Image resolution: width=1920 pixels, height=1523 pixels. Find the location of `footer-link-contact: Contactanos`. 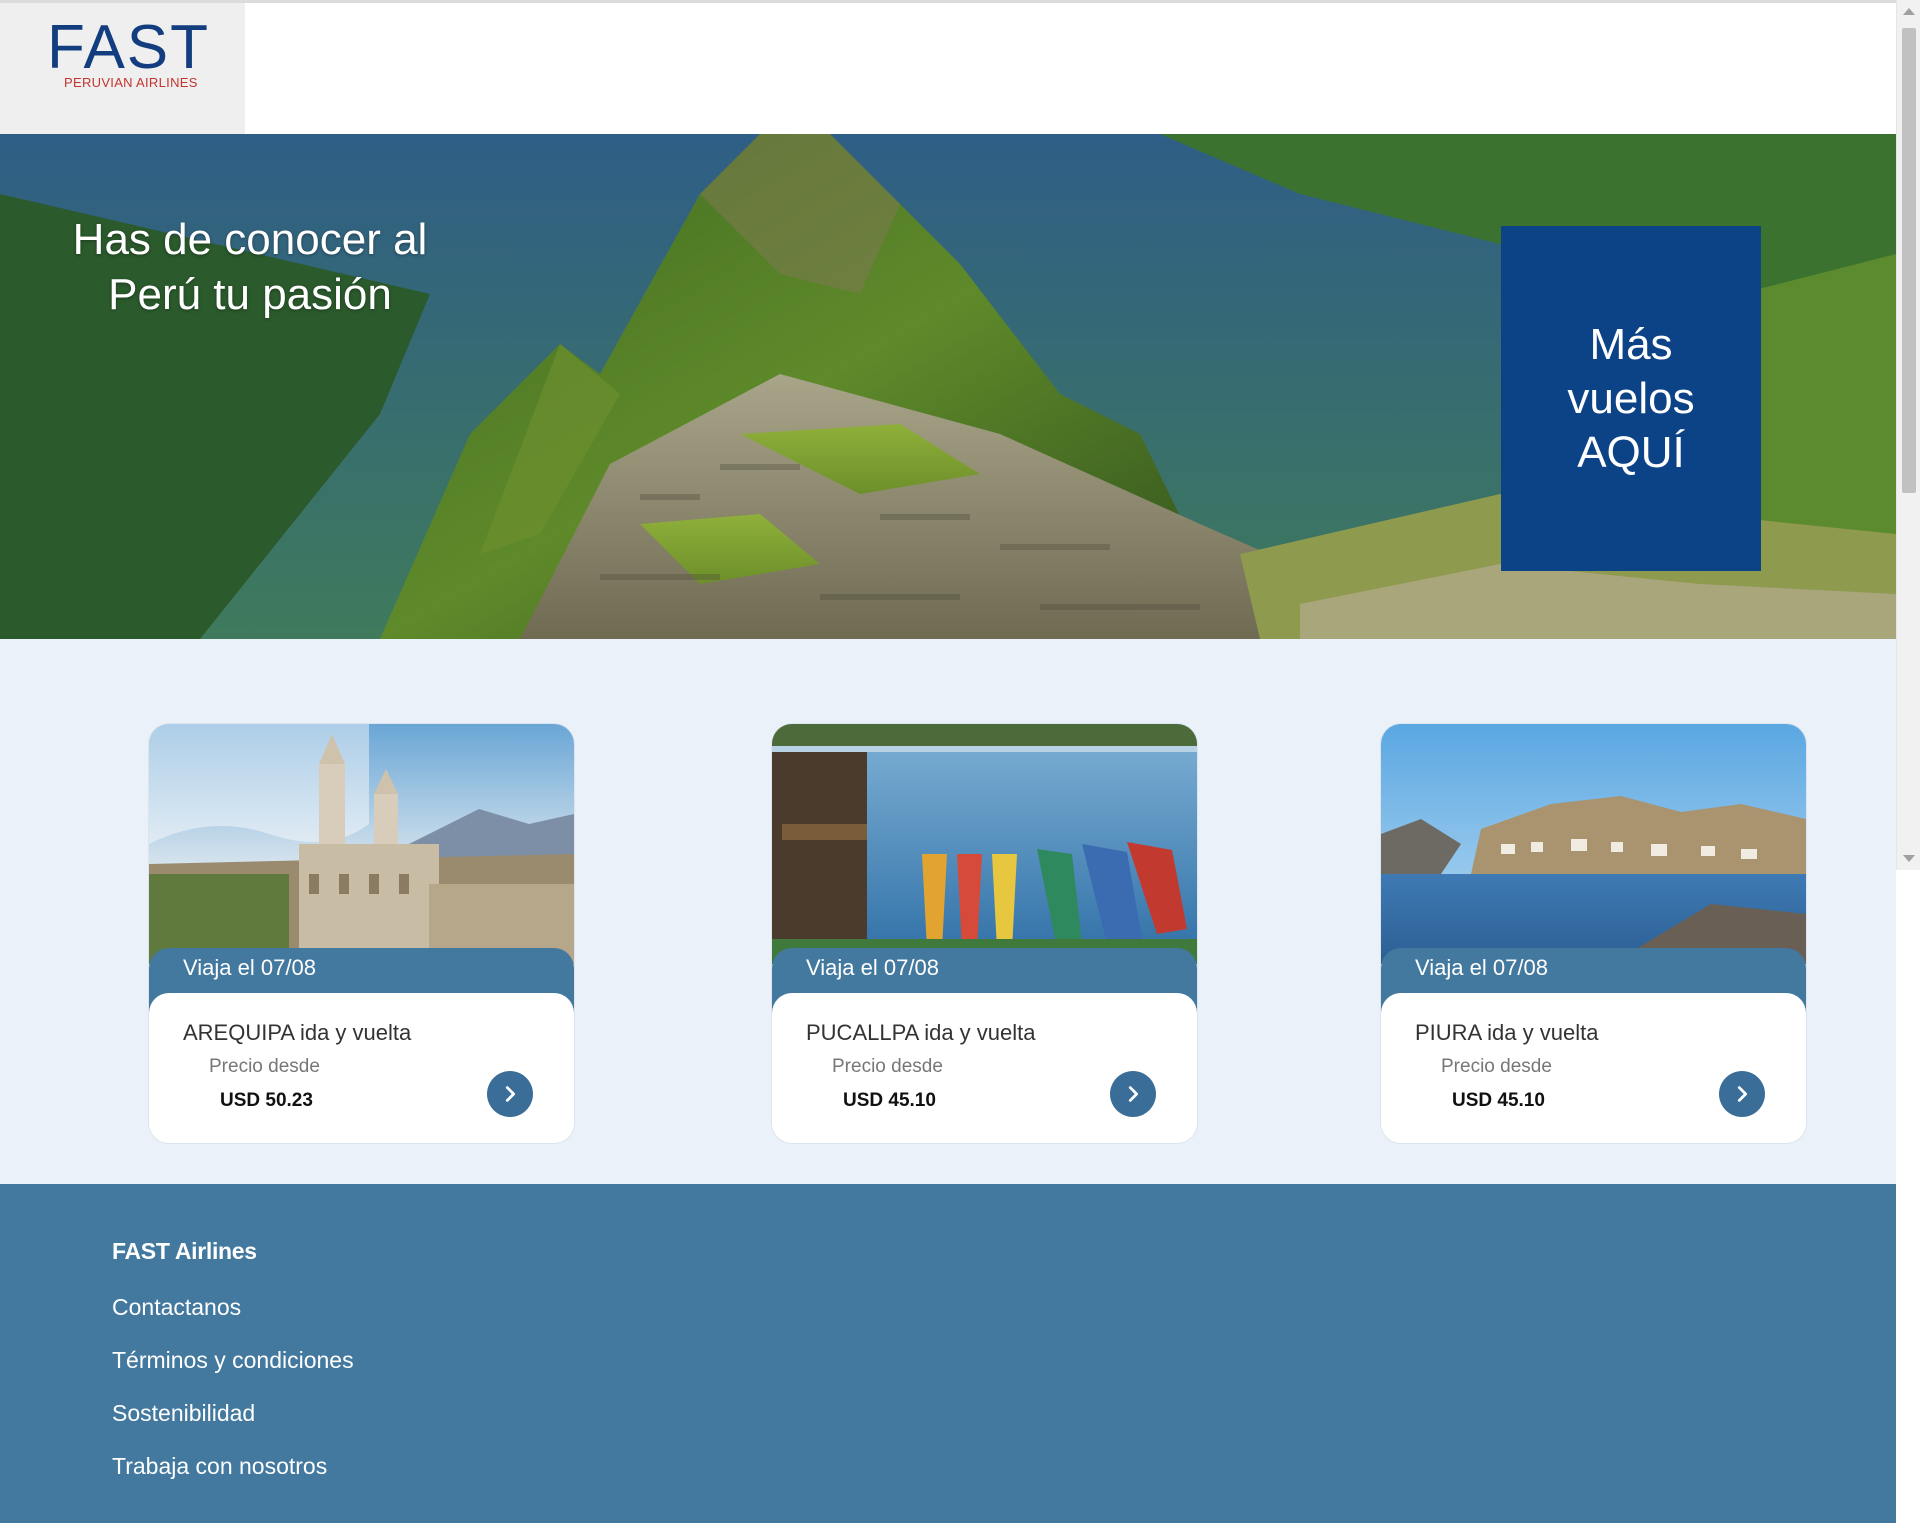

footer-link-contact: Contactanos is located at coordinates (176, 1307).